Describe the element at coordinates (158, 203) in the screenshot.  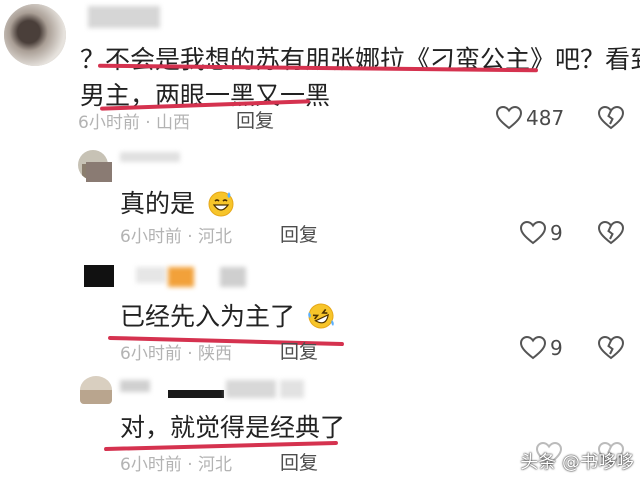
I see `comment-text-content: 真的是` at that location.